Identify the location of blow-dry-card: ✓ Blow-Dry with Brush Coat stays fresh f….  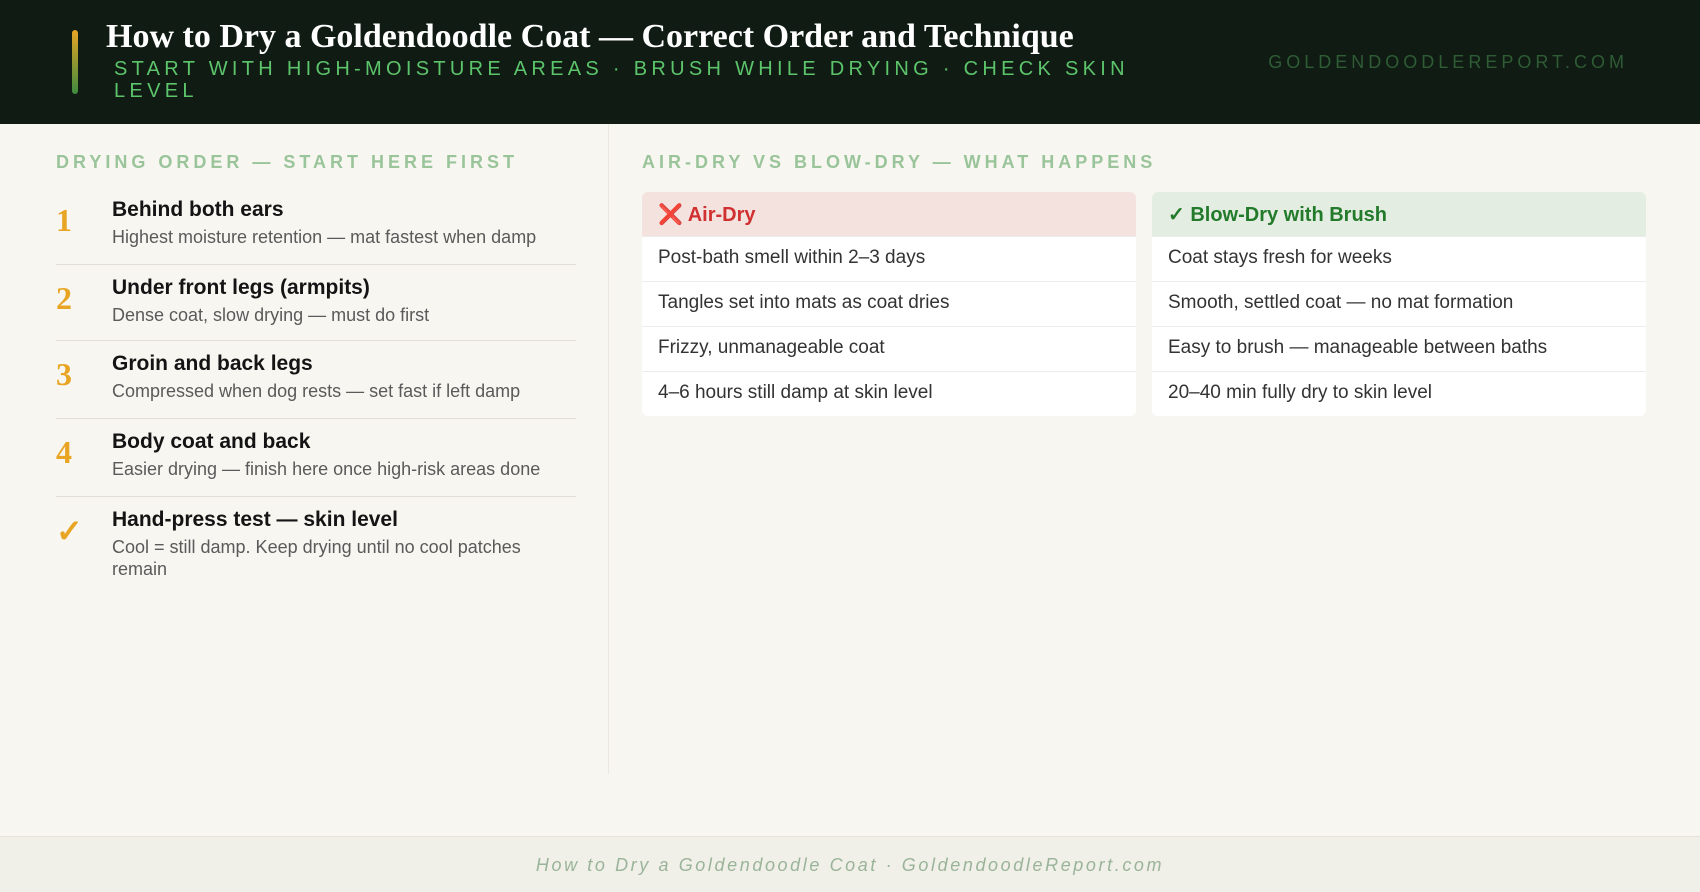
(1399, 304).